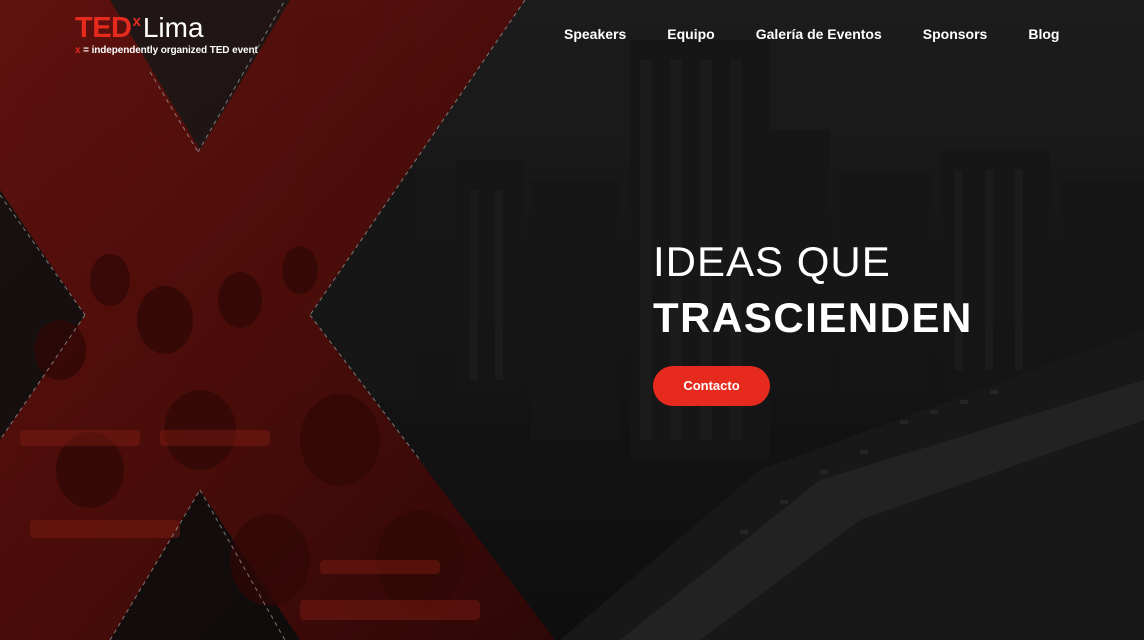  What do you see at coordinates (955, 34) in the screenshot?
I see `nav-item-sponsors: Sponsors` at bounding box center [955, 34].